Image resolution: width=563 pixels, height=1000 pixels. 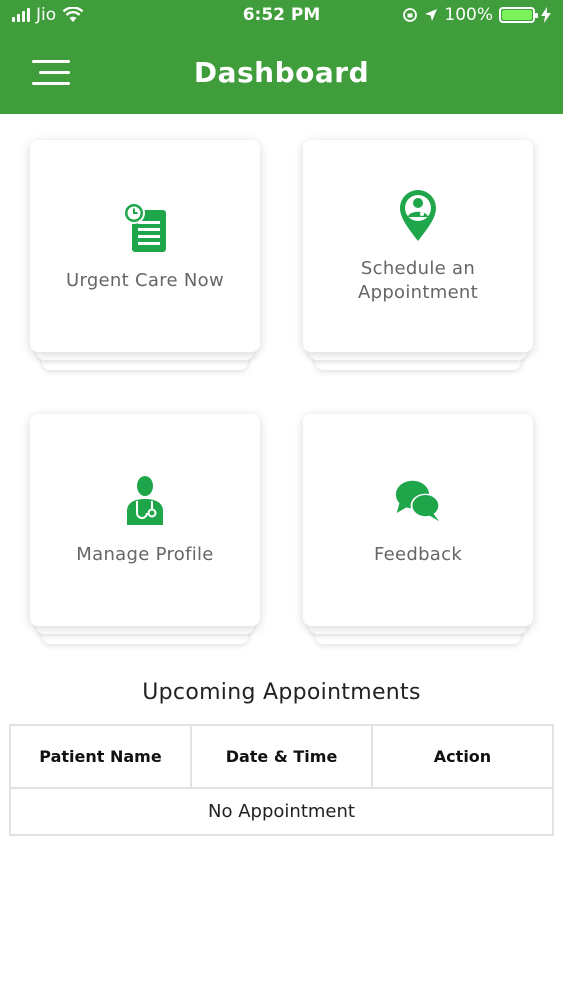 I want to click on table-header-row: Patient Name Date & Time Action, so click(x=281, y=756).